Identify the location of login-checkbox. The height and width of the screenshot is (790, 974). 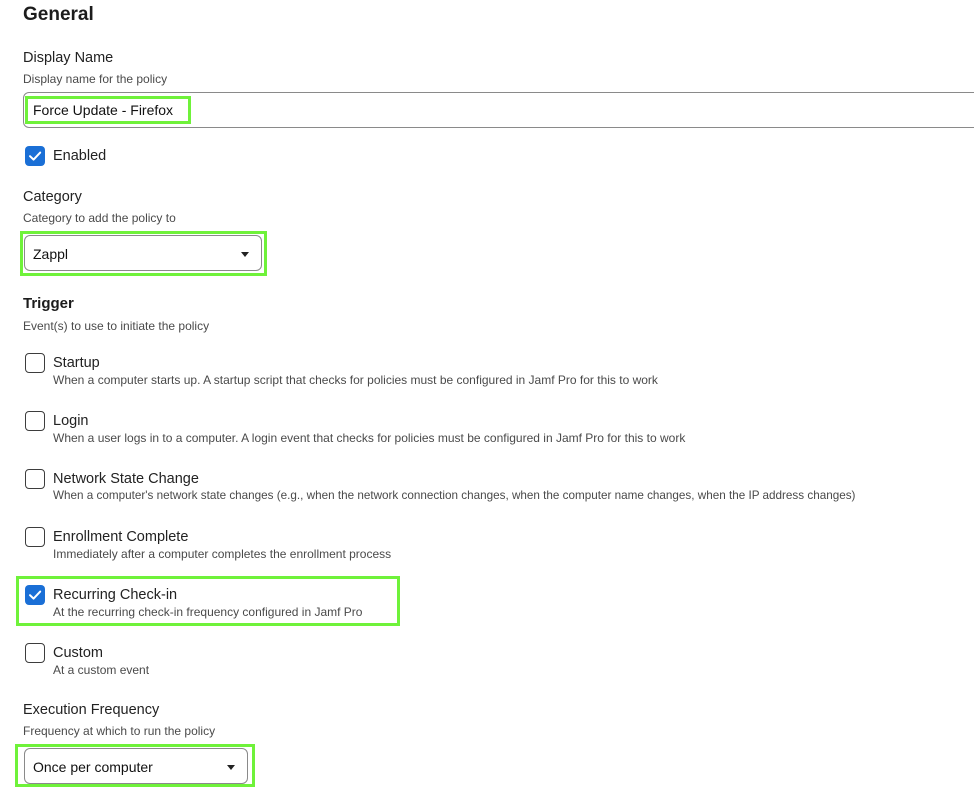
(35, 421).